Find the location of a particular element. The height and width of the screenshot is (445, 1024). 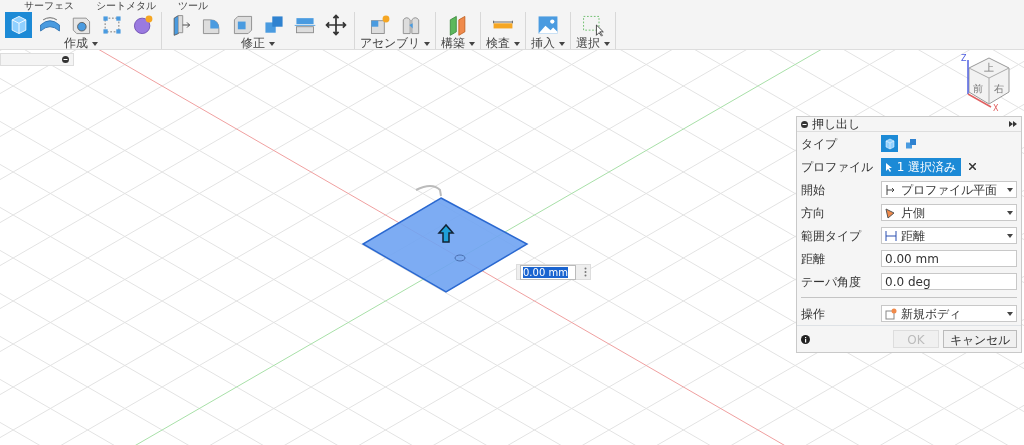

group-menu: 挿入 is located at coordinates (548, 43).